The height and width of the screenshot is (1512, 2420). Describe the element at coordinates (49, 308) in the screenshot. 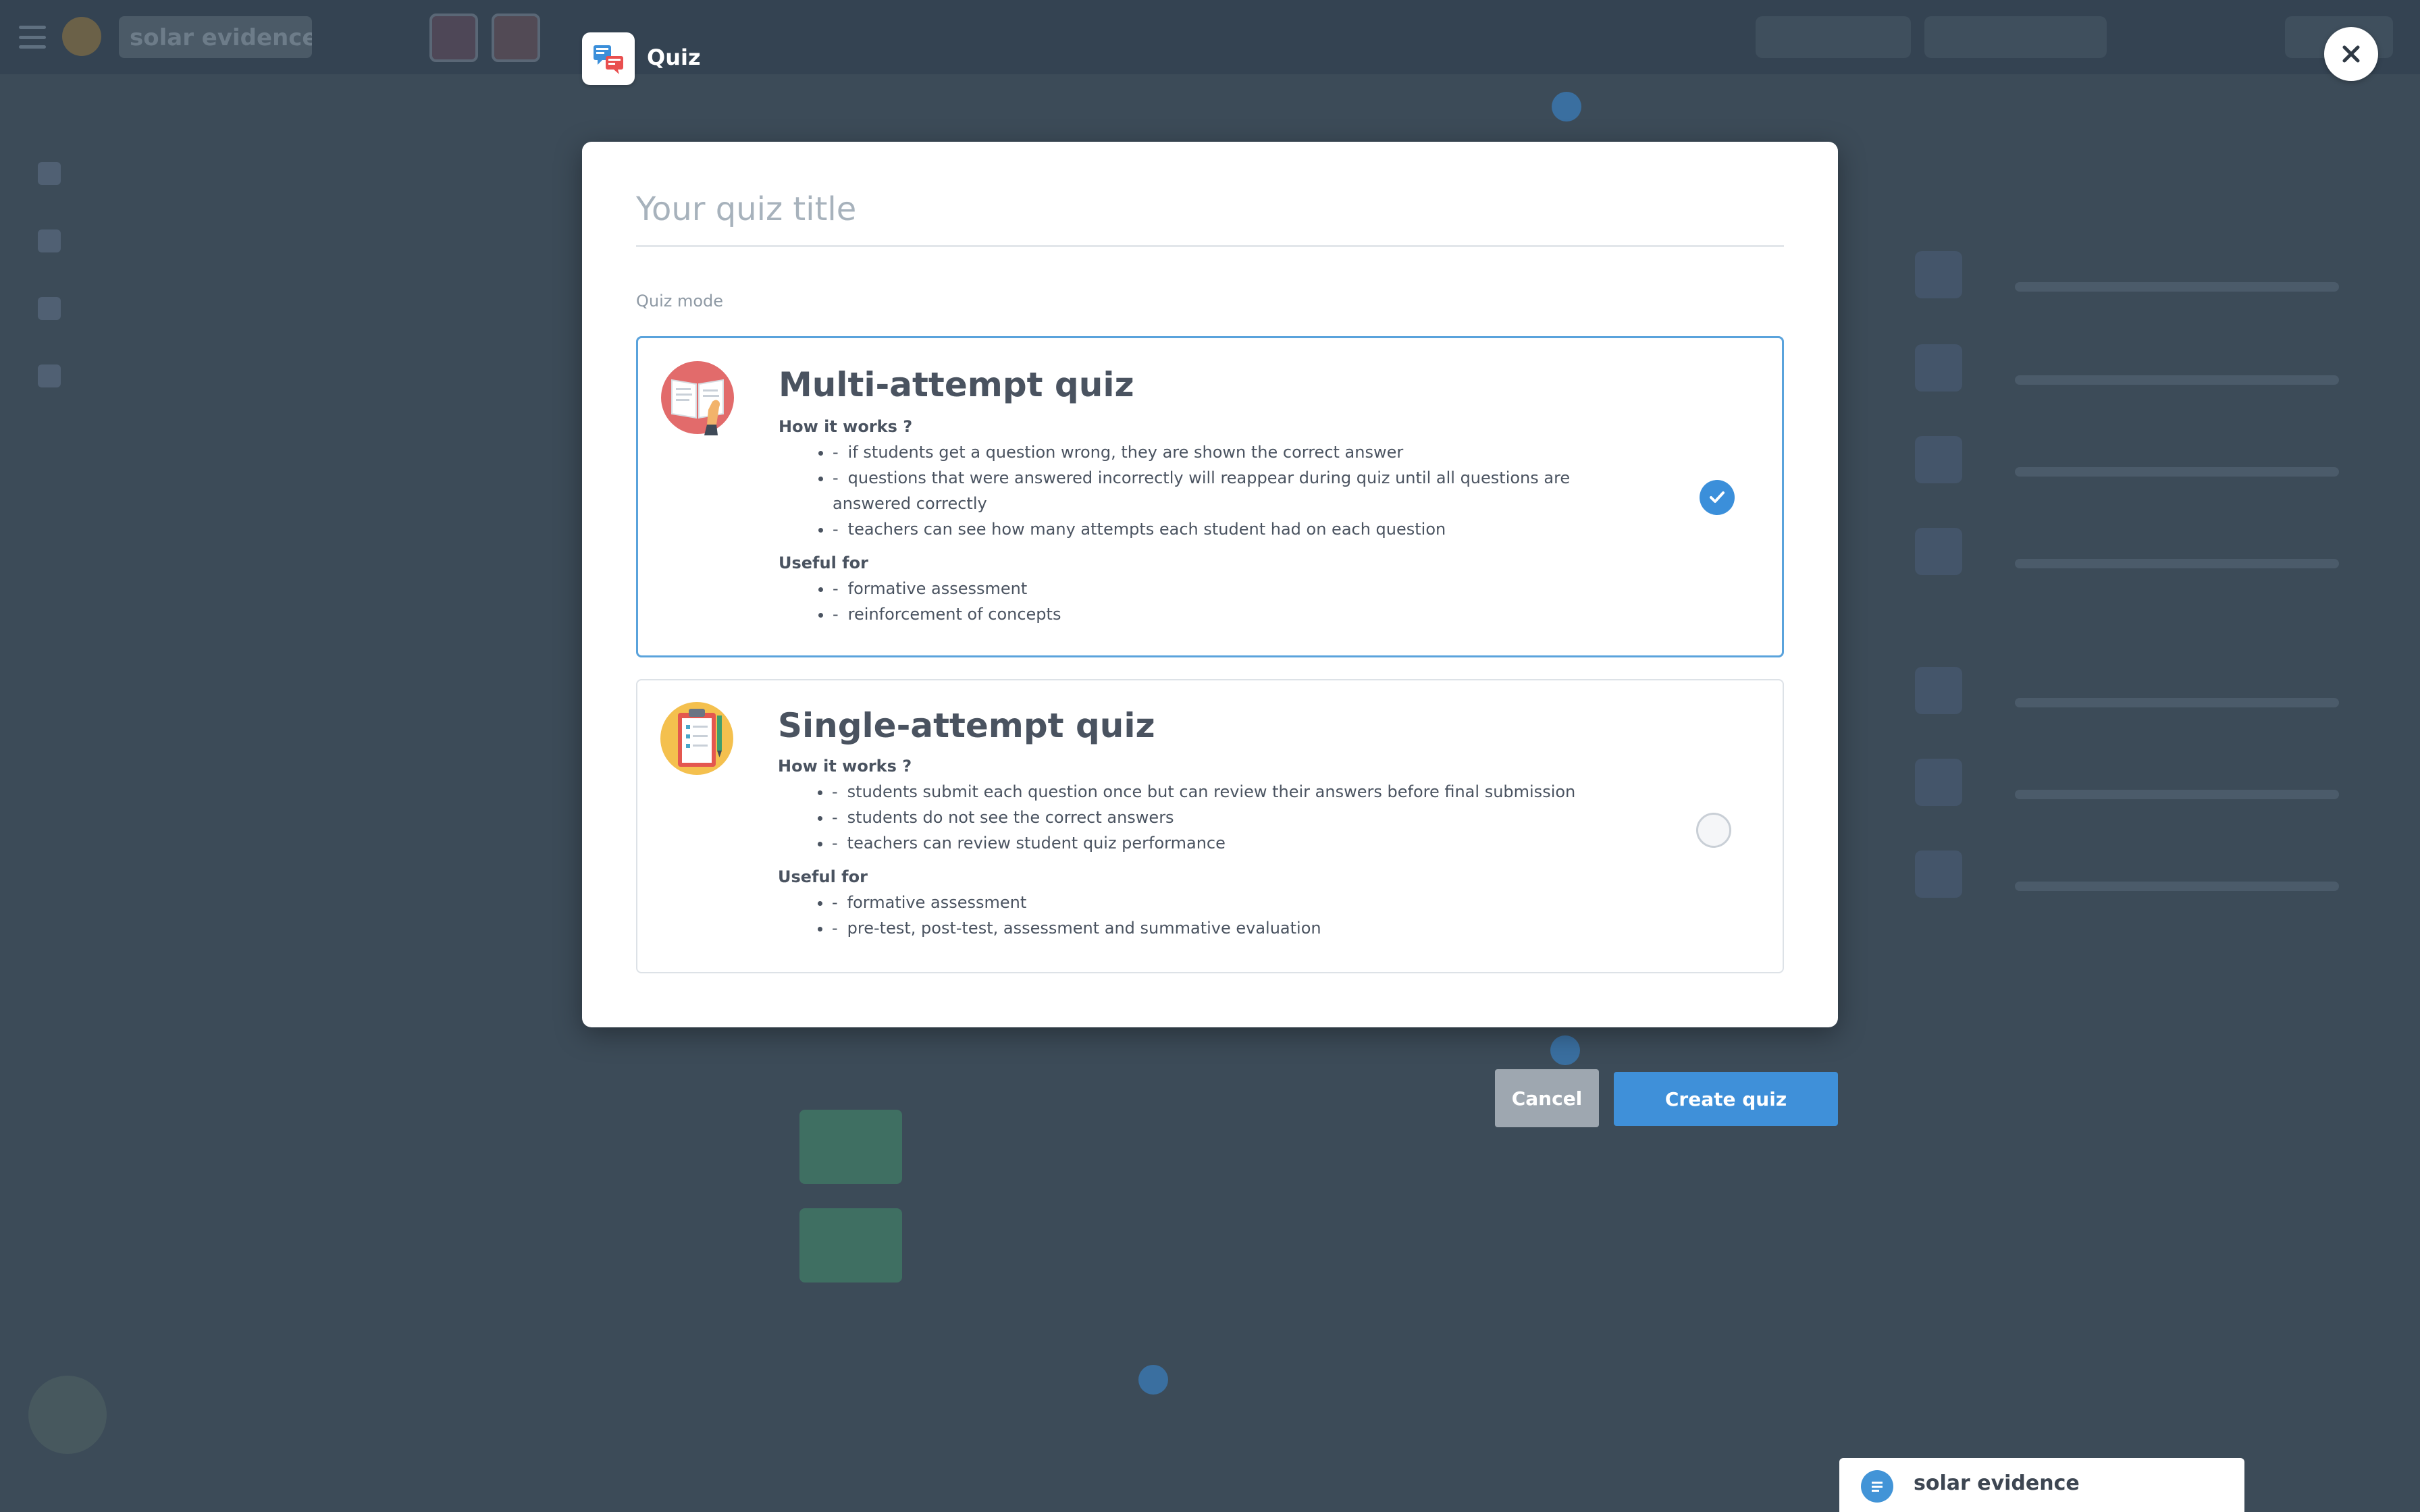

I see `play-icon` at that location.